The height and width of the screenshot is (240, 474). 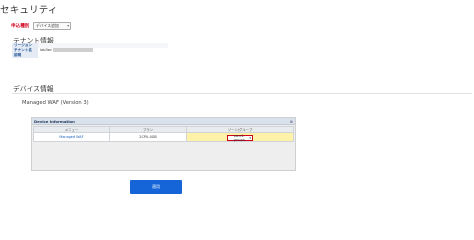 I want to click on application-type-select: デバイス追加 ▾, so click(x=52, y=26).